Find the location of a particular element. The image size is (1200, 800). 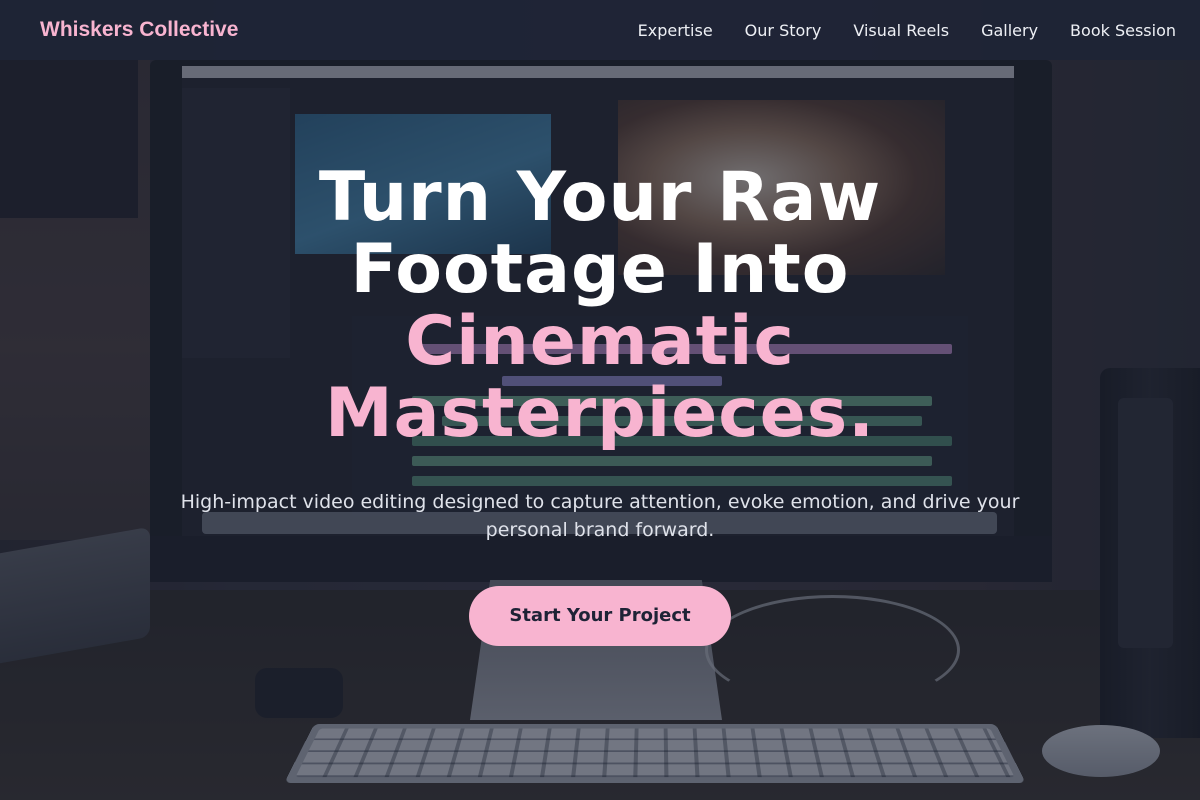

start-project-button: Start Your Project is located at coordinates (600, 616).